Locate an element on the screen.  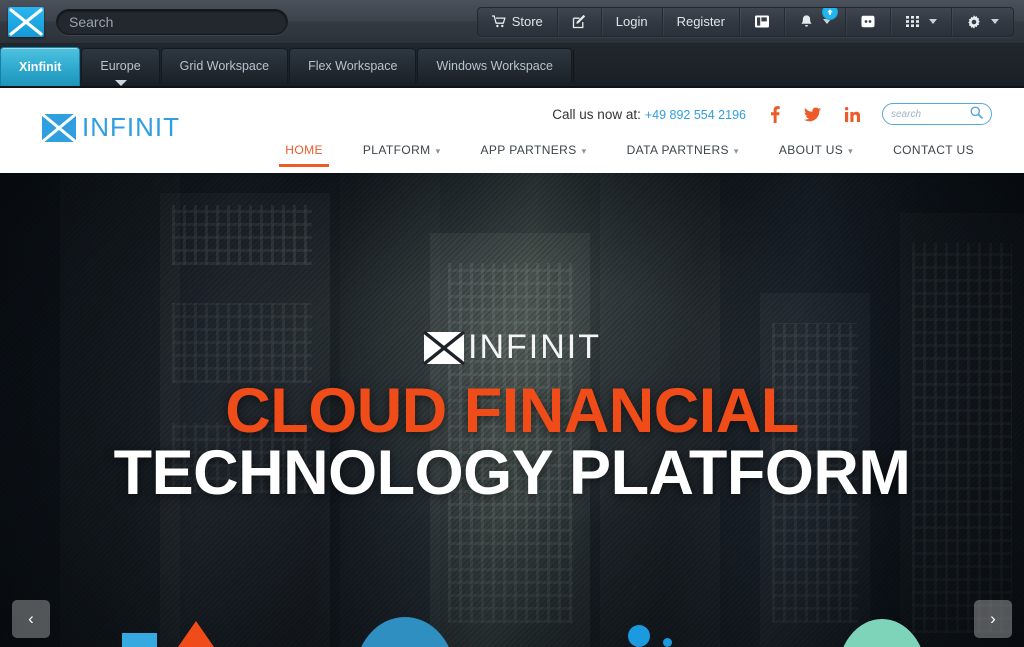
settings-button is located at coordinates (982, 22).